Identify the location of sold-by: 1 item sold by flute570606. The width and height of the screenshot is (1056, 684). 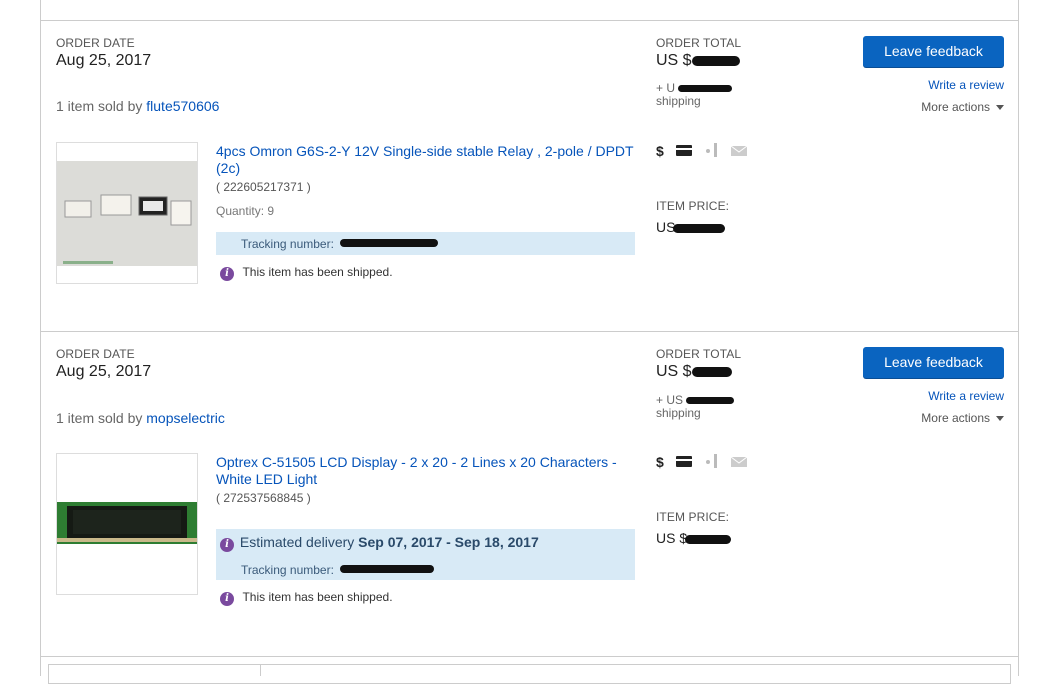
(137, 106).